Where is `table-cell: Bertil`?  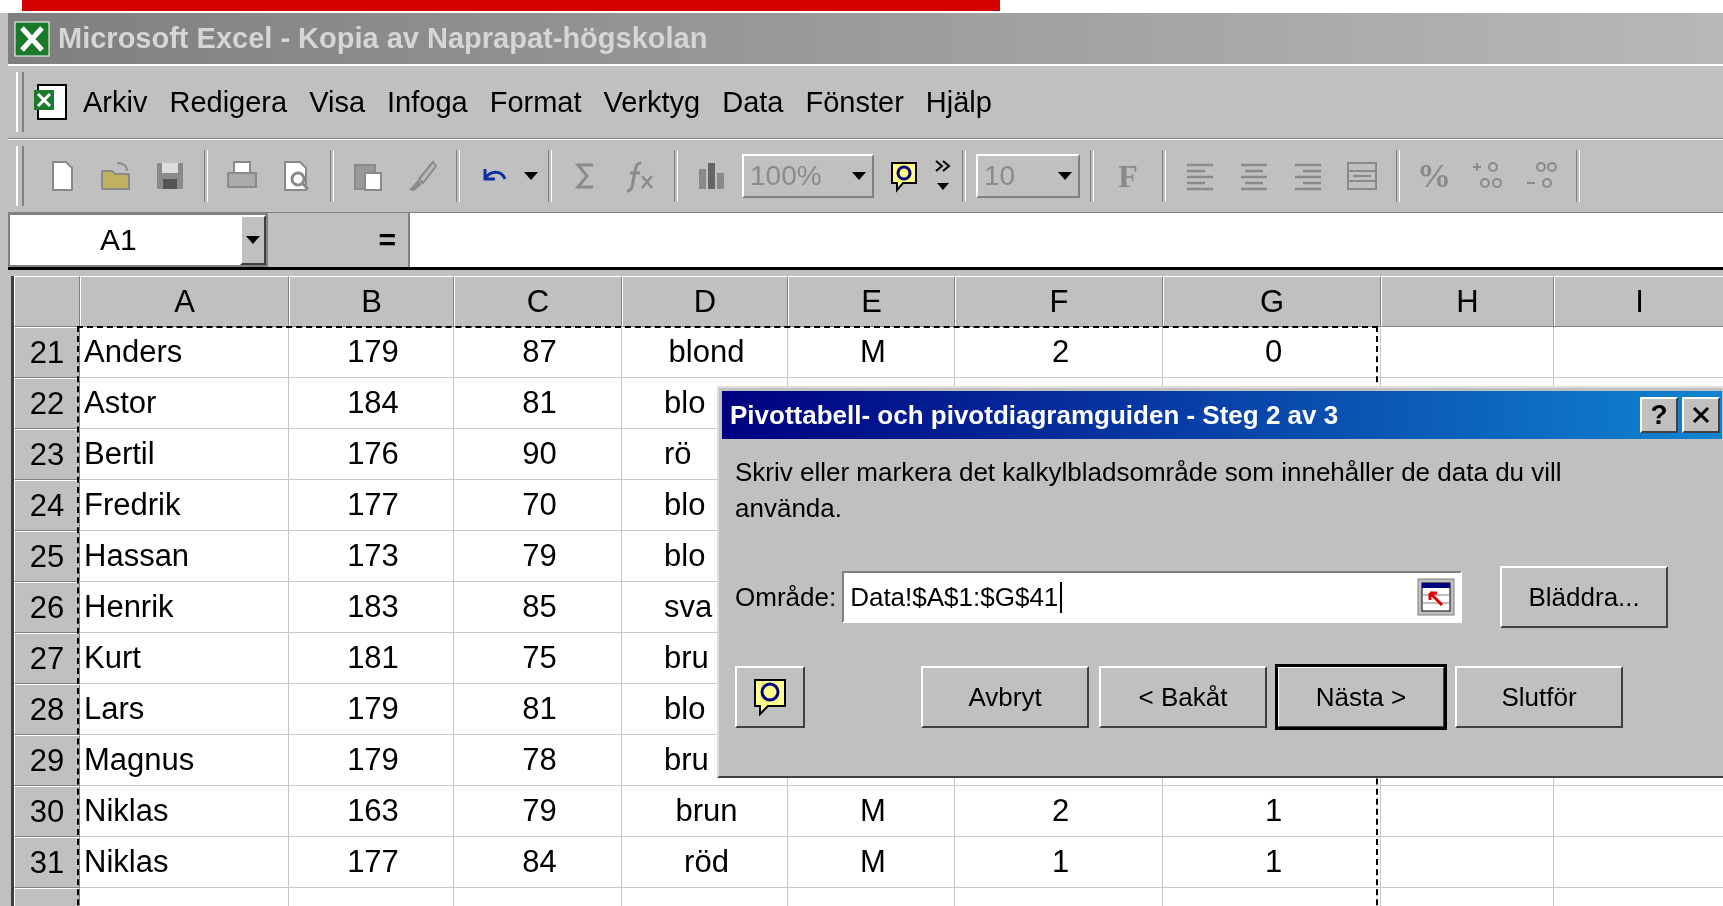
table-cell: Bertil is located at coordinates (184, 454).